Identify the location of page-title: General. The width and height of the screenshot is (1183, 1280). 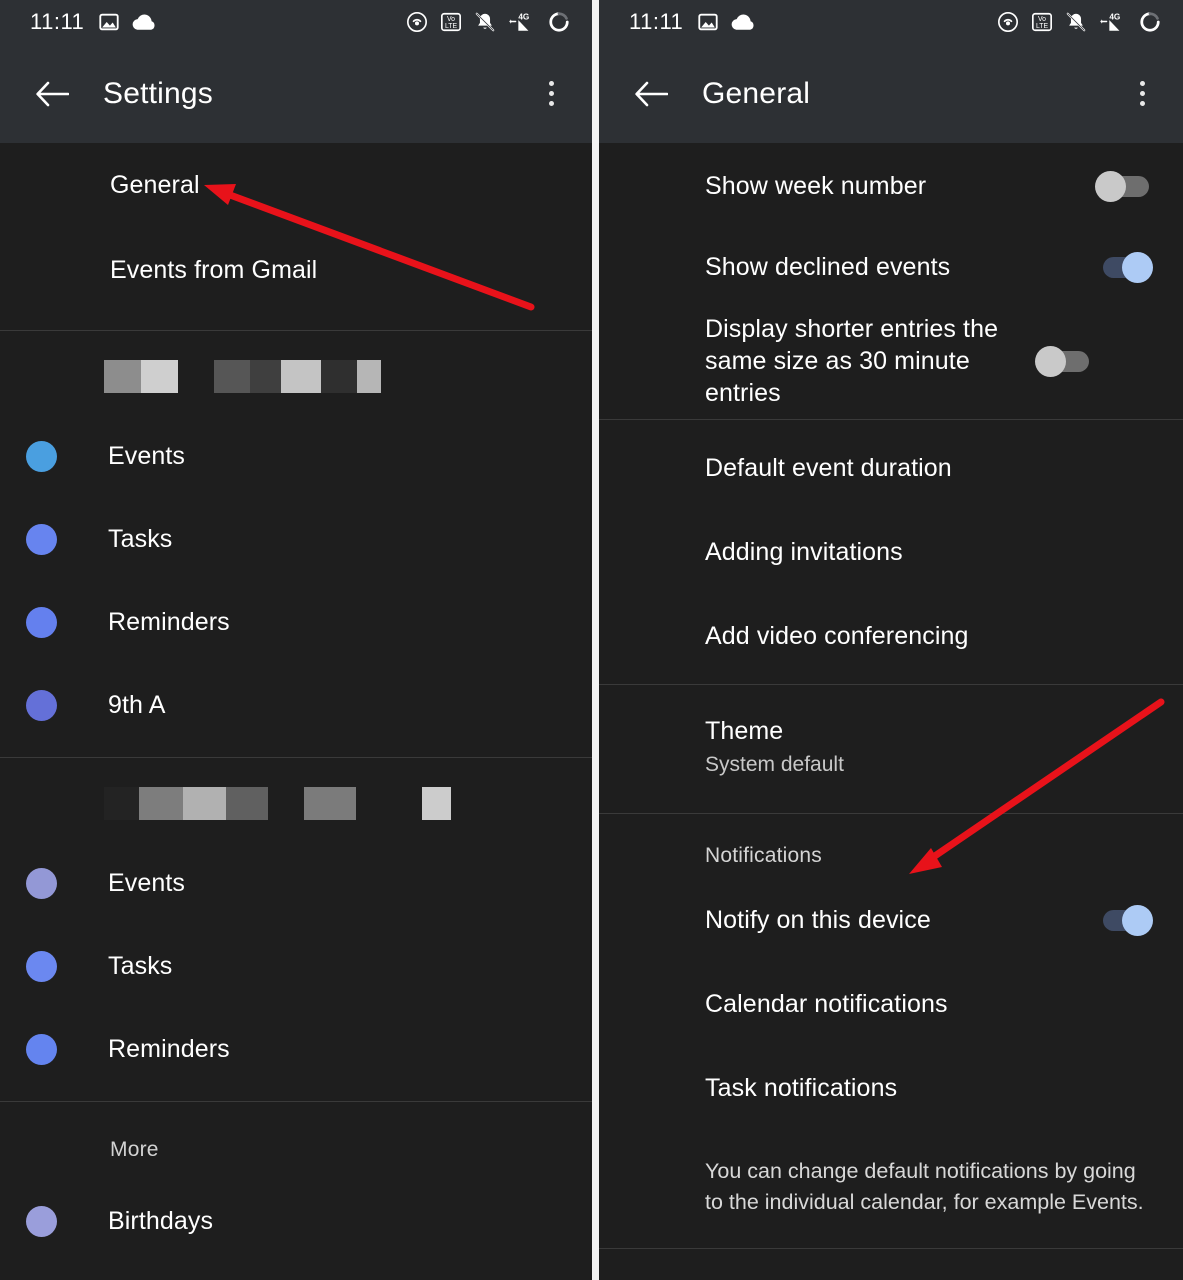
(756, 93).